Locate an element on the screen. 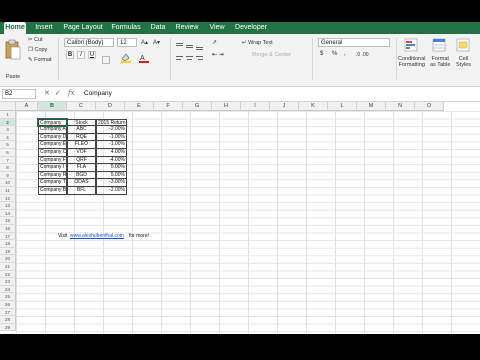  percent-button: % is located at coordinates (334, 54).